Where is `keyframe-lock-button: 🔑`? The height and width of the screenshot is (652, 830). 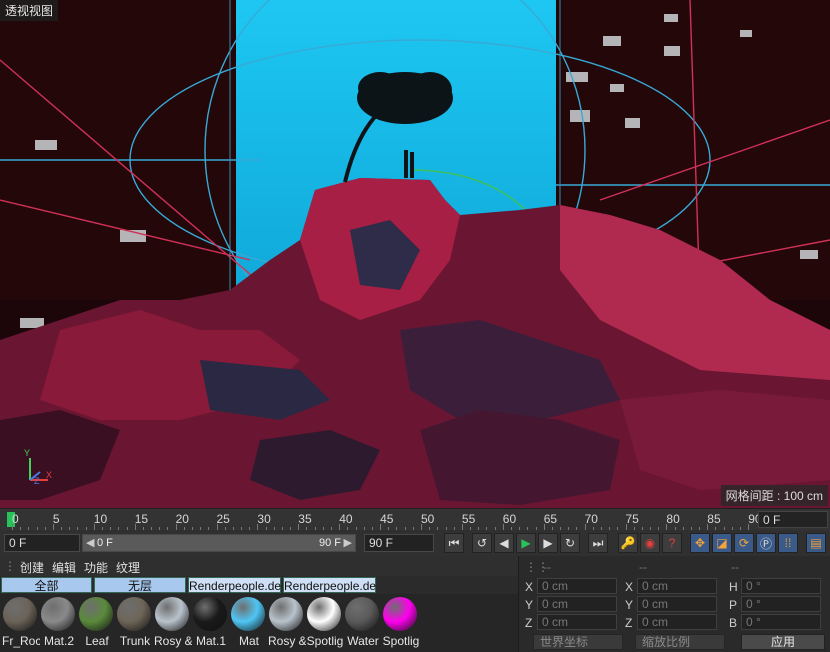
keyframe-lock-button: 🔑 is located at coordinates (628, 543).